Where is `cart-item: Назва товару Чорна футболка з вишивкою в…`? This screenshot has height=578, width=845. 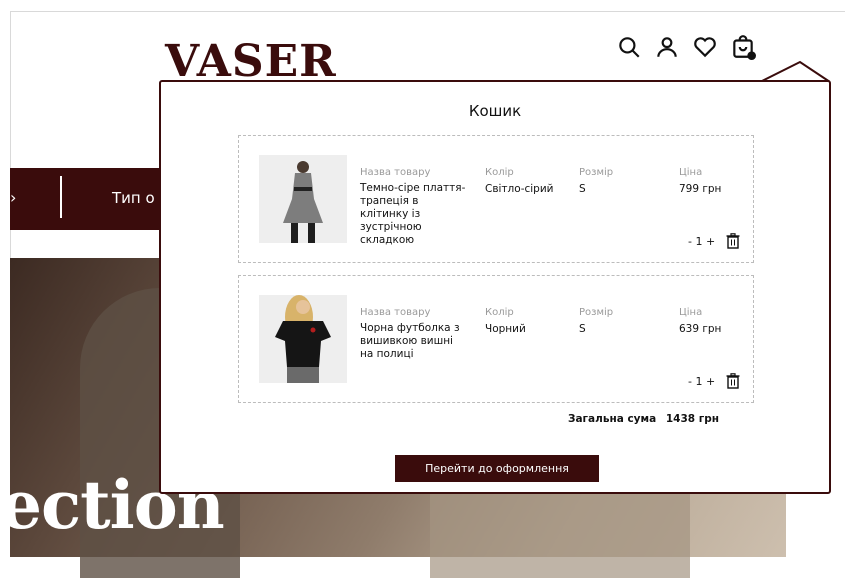
cart-item: Назва товару Чорна футболка з вишивкою в… is located at coordinates (496, 339).